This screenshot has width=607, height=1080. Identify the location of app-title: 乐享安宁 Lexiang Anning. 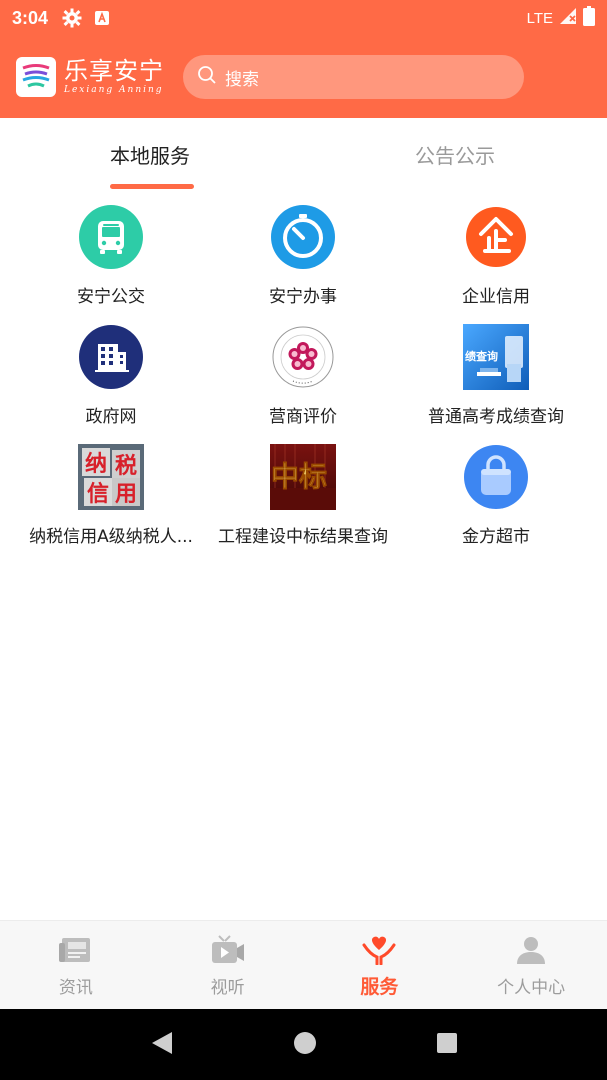
(114, 77).